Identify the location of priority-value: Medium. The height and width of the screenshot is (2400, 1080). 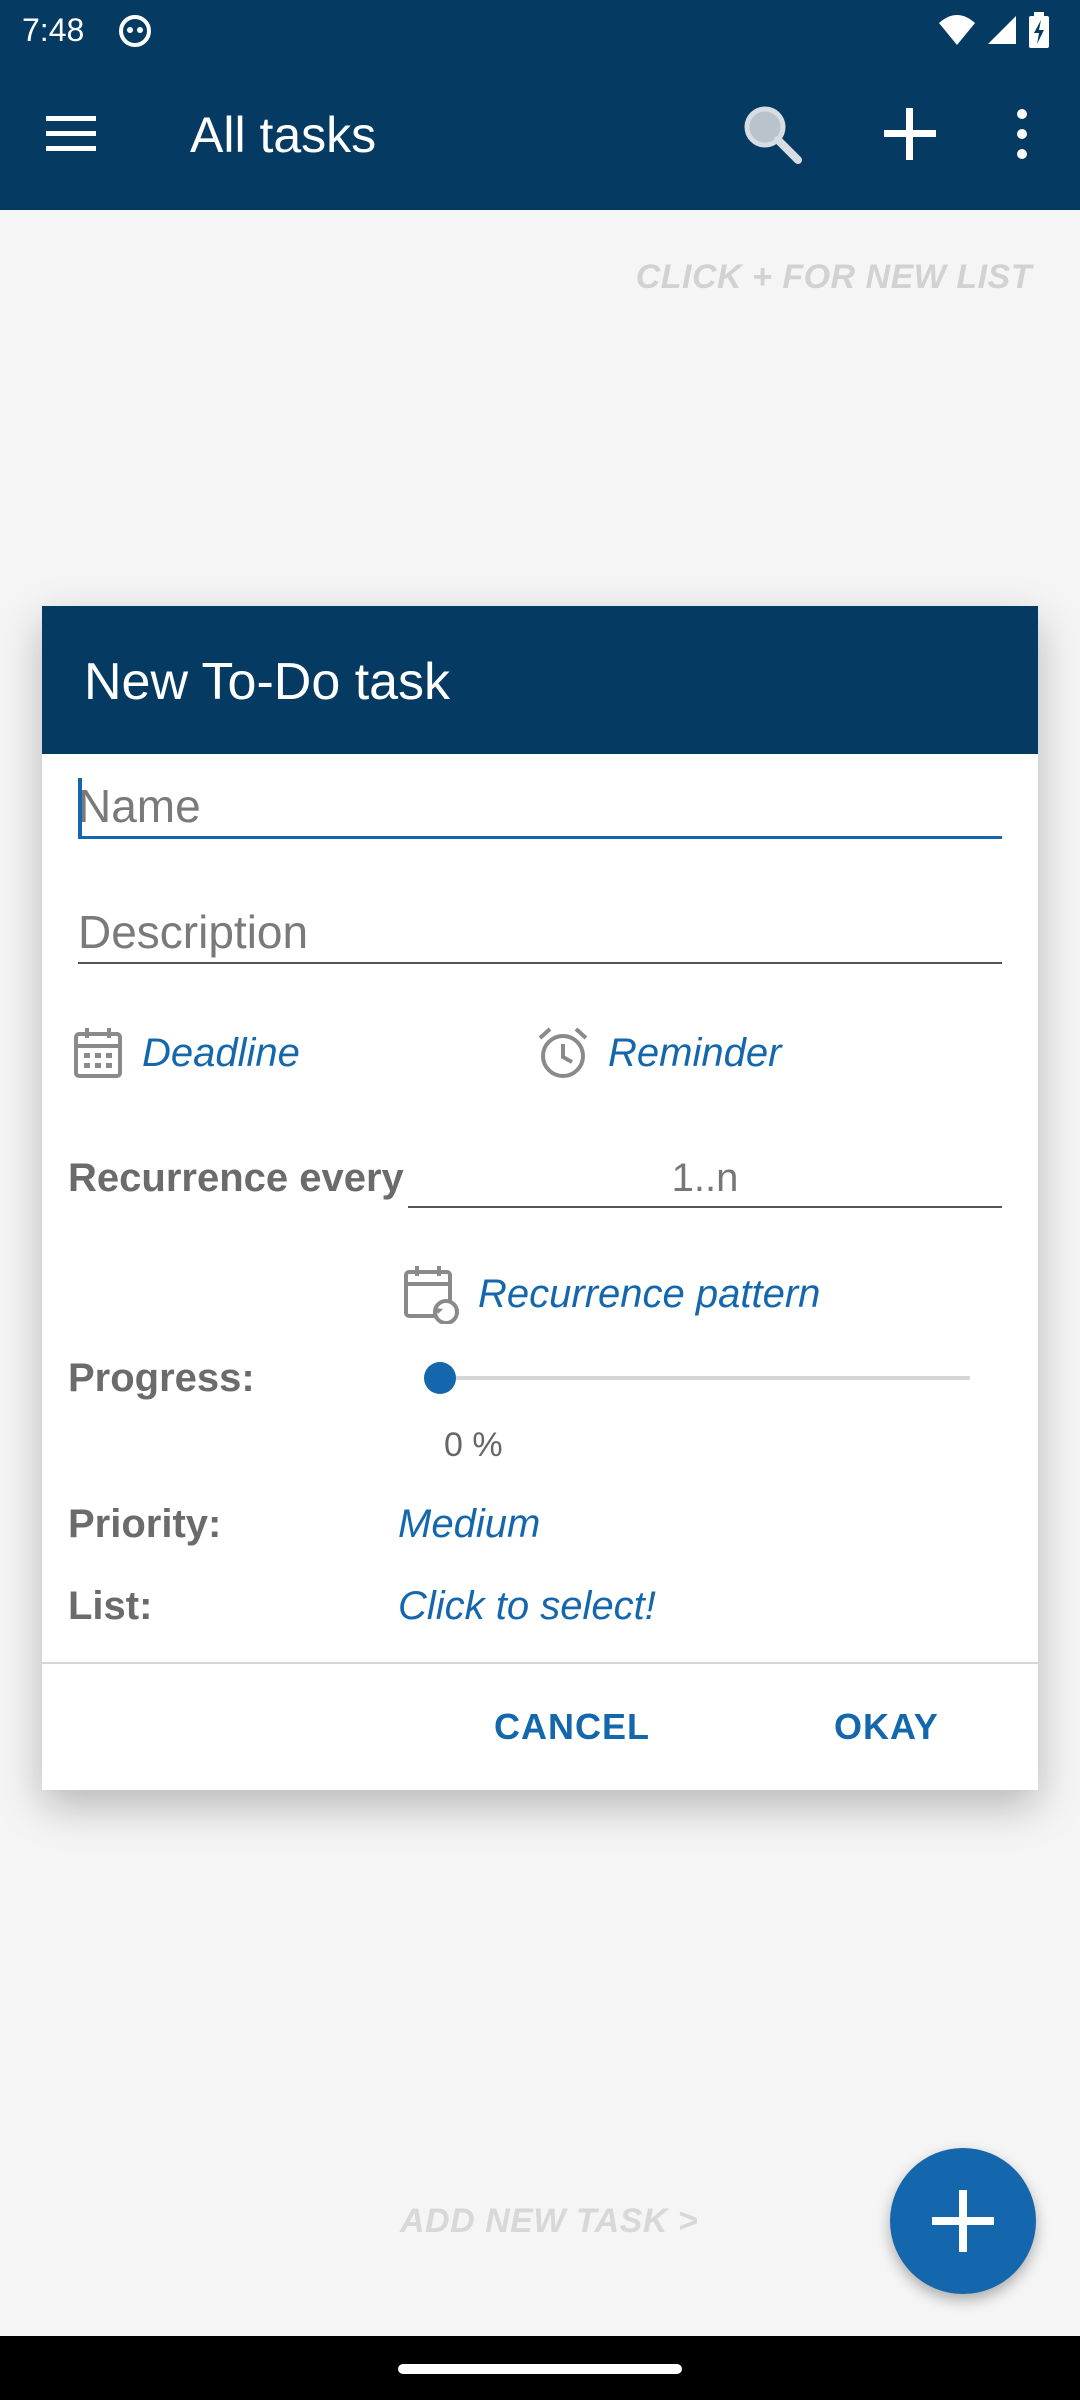
(469, 1524).